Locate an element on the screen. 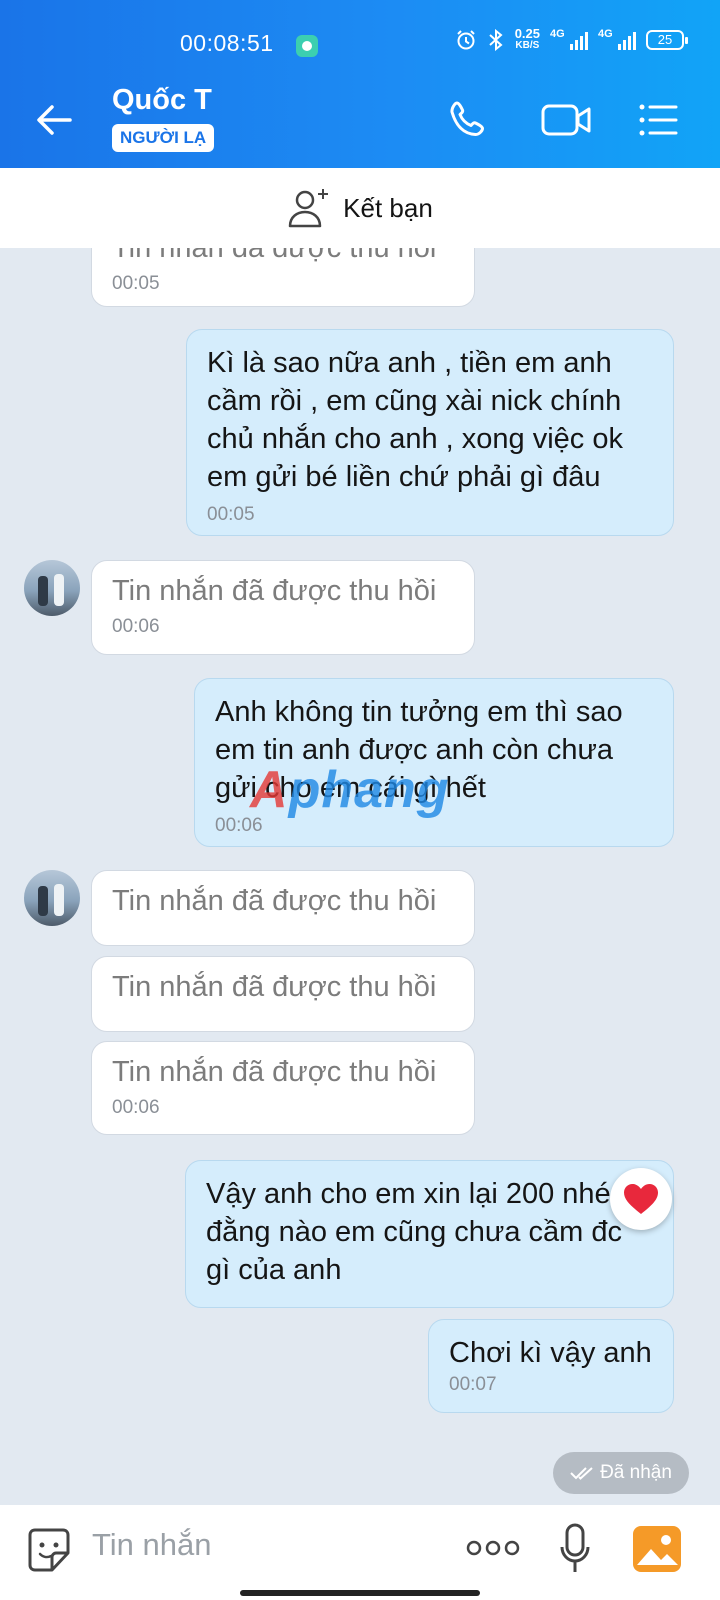  contact-name: Quốc T is located at coordinates (162, 100).